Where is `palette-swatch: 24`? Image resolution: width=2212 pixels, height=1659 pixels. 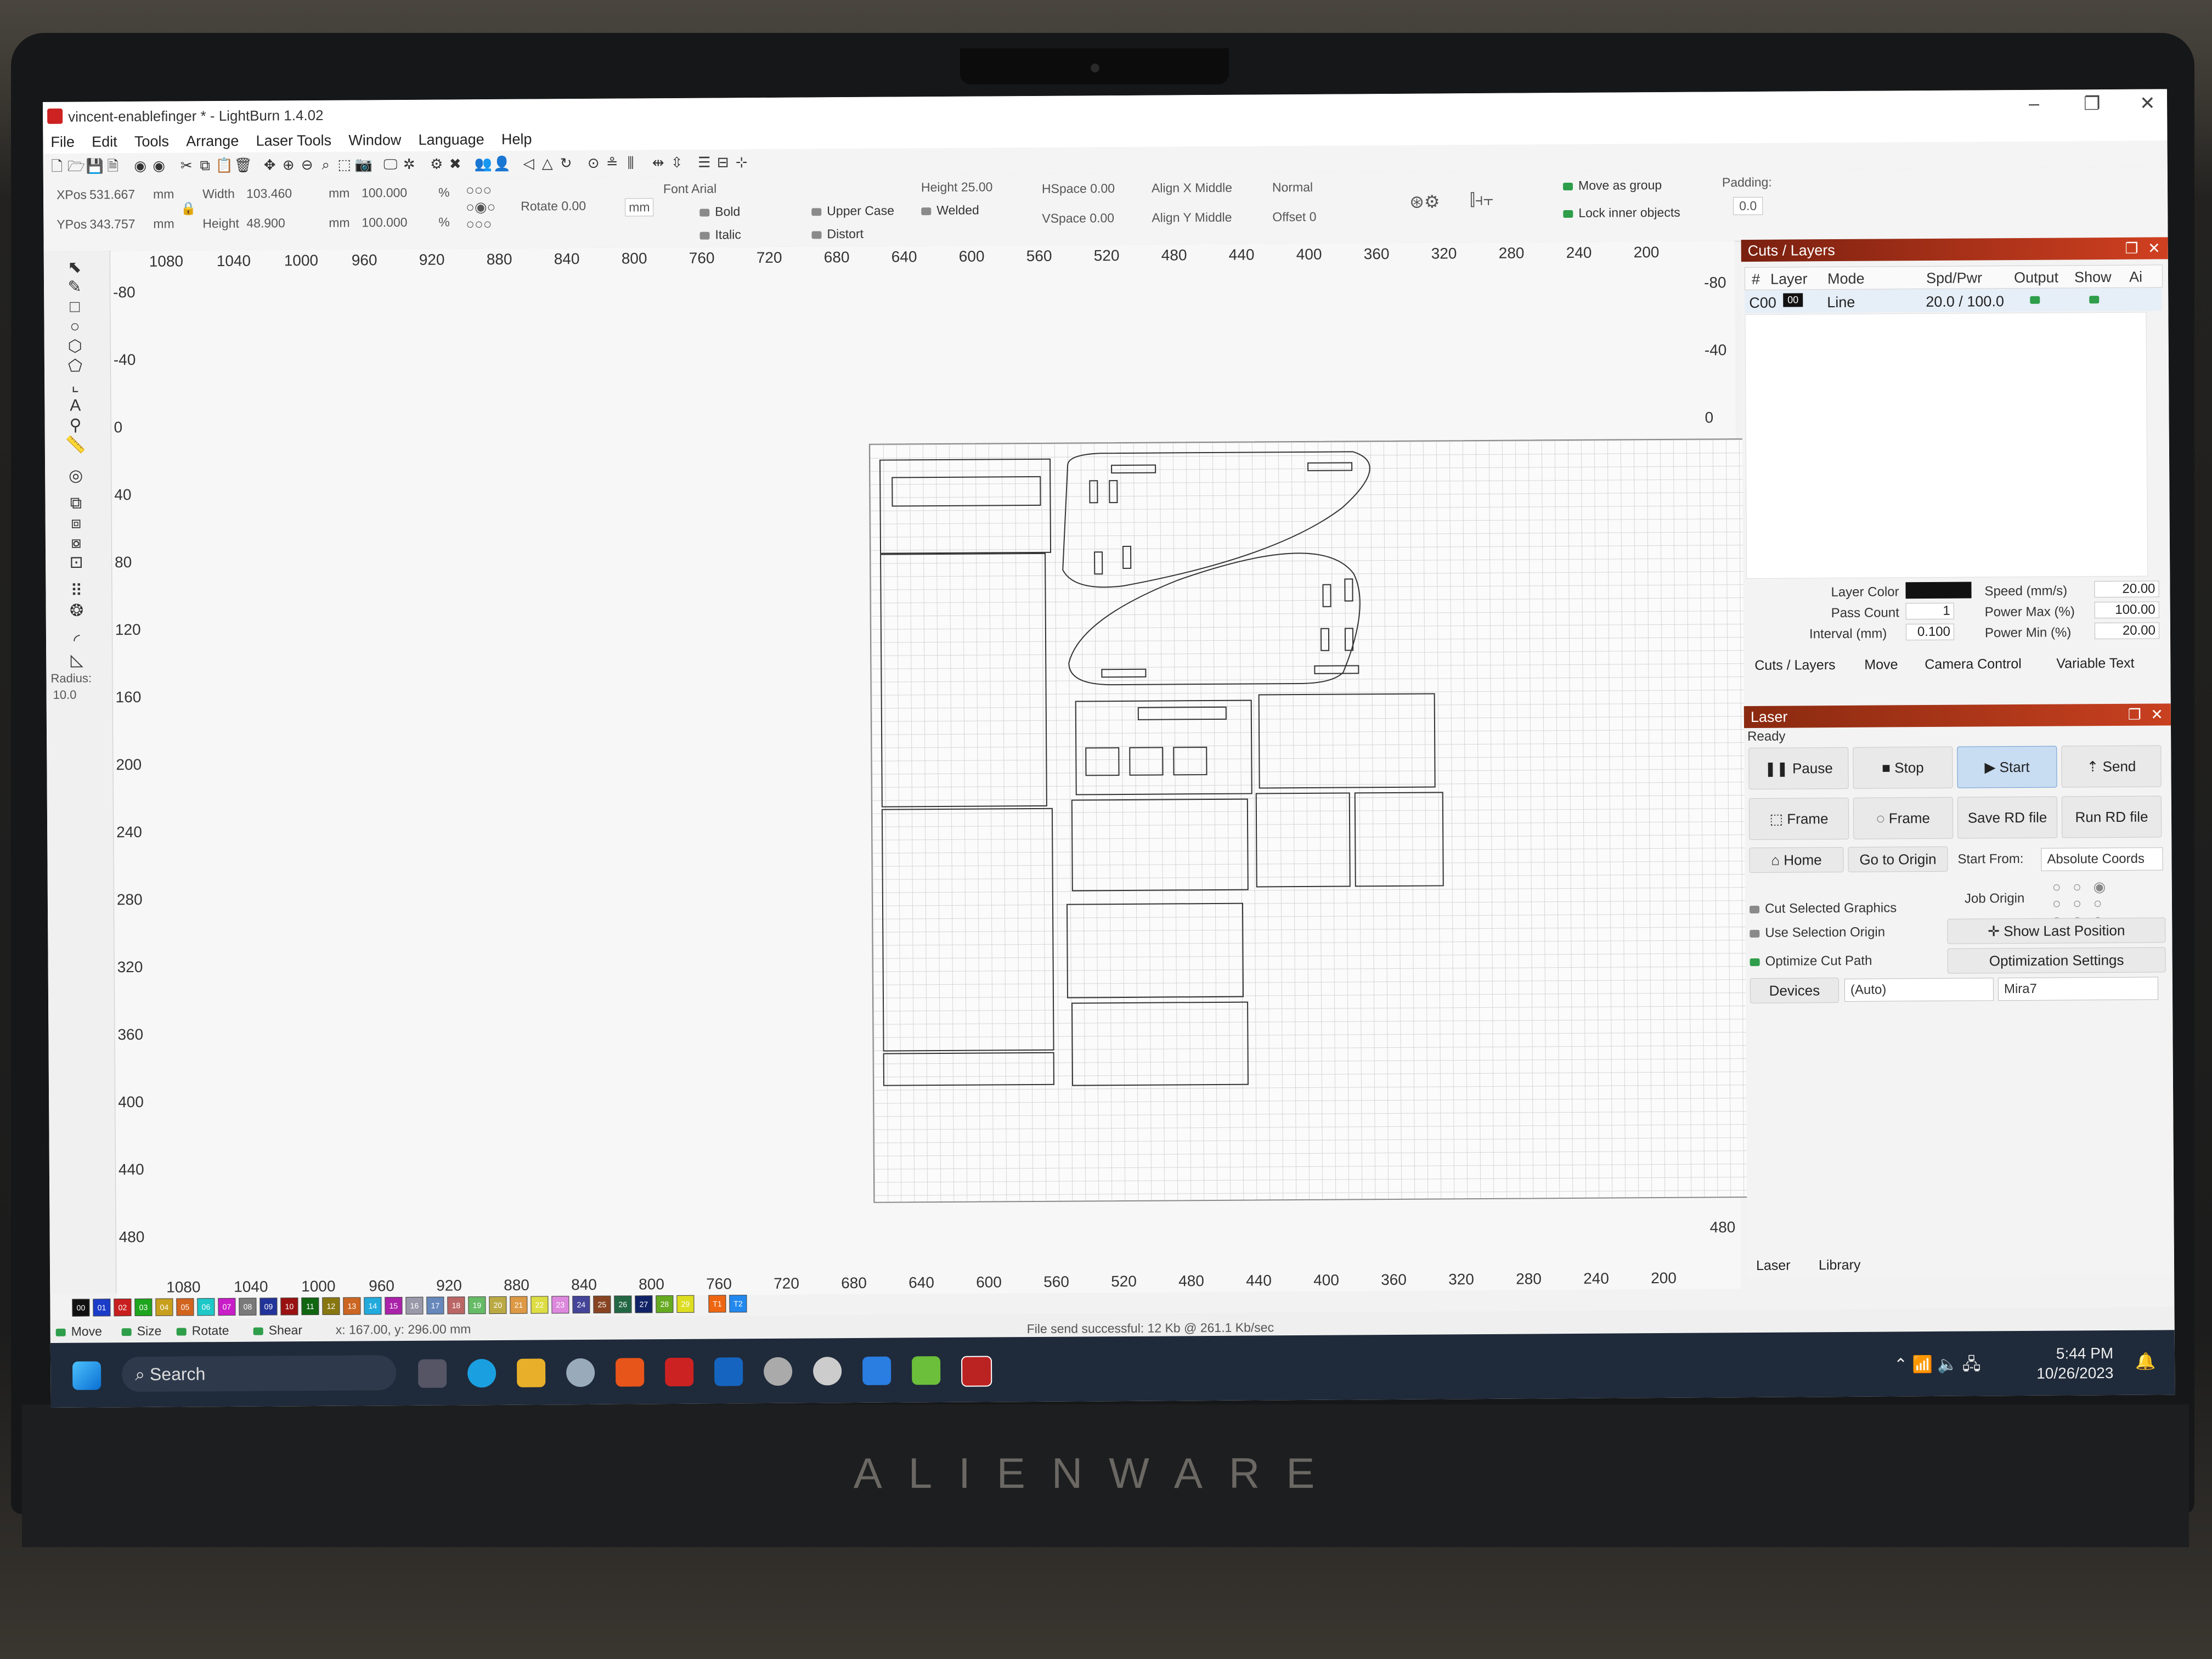
palette-swatch: 24 is located at coordinates (581, 1304).